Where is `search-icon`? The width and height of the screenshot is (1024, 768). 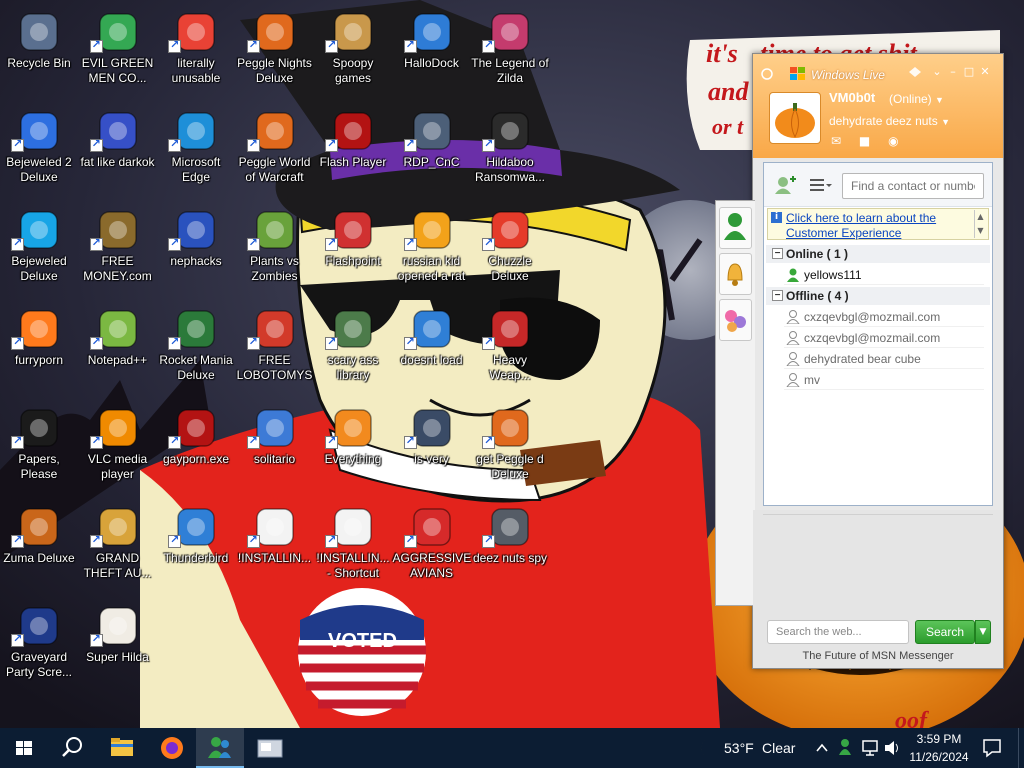 search-icon is located at coordinates (72, 747).